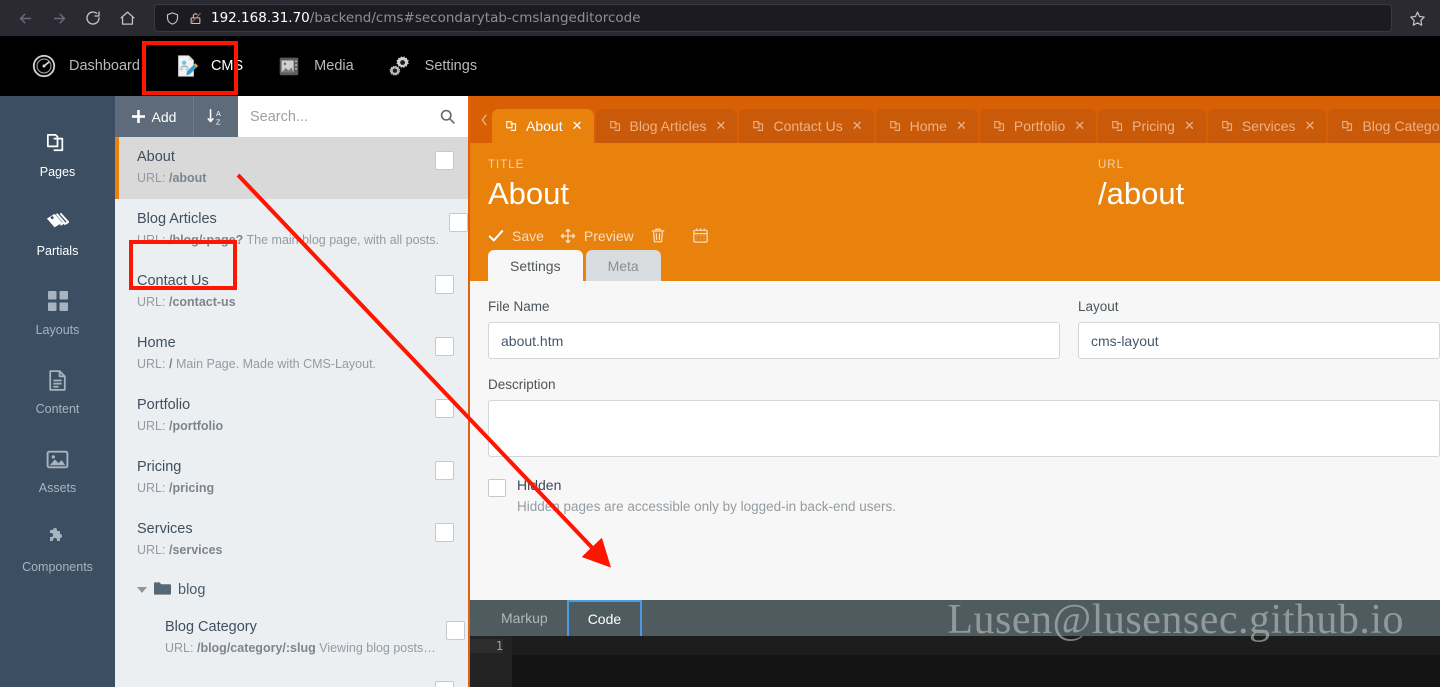  What do you see at coordinates (334, 66) in the screenshot?
I see `topnav-label-media: Media` at bounding box center [334, 66].